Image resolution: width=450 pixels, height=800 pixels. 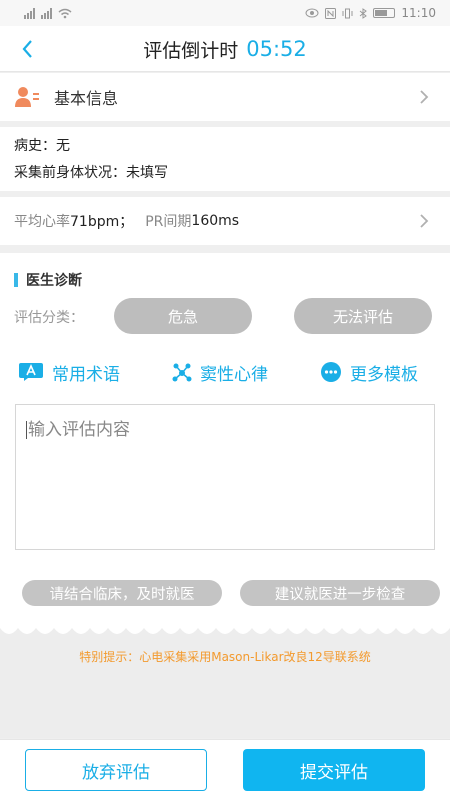 I want to click on bluetooth-icon, so click(x=364, y=13).